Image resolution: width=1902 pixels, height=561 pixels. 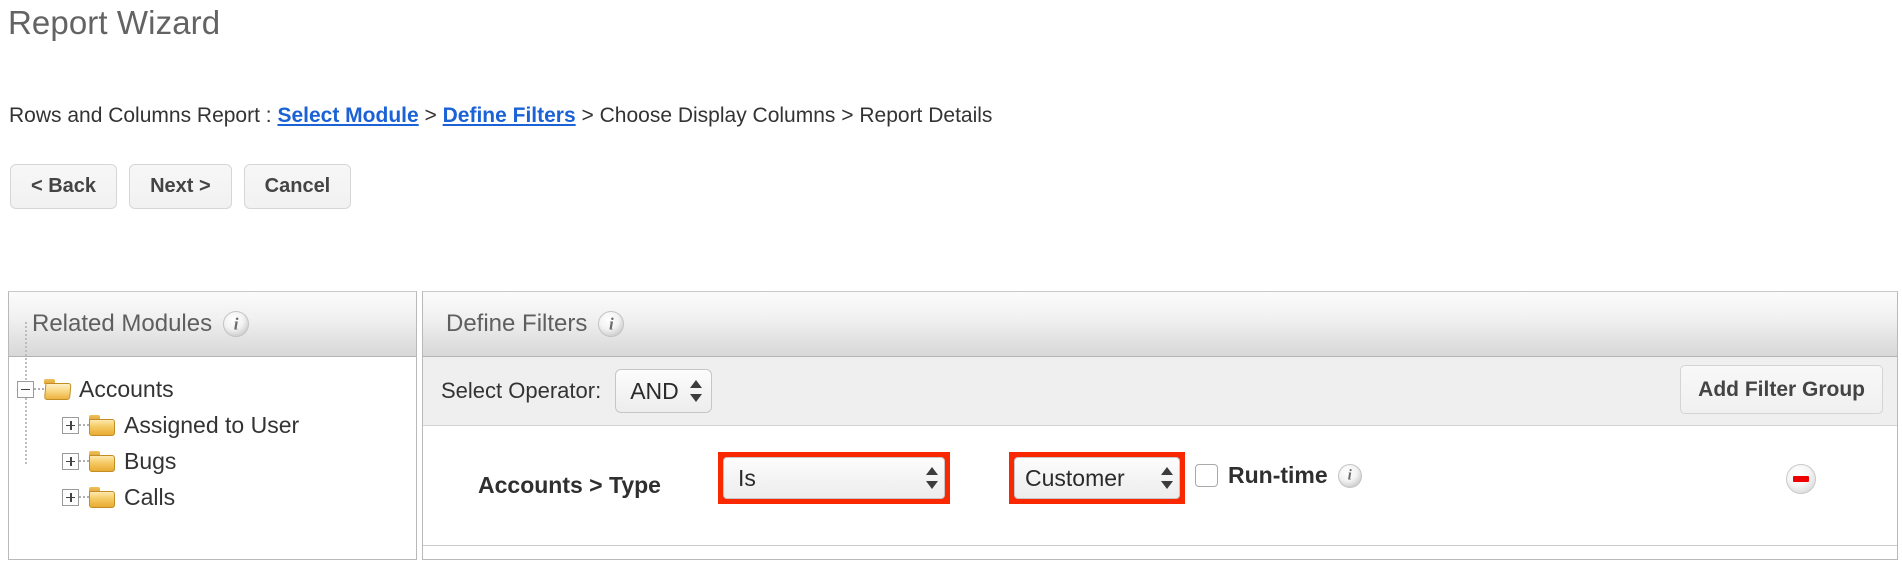 I want to click on breadcrumb-prefix: Rows and Columns Report :, so click(x=140, y=115).